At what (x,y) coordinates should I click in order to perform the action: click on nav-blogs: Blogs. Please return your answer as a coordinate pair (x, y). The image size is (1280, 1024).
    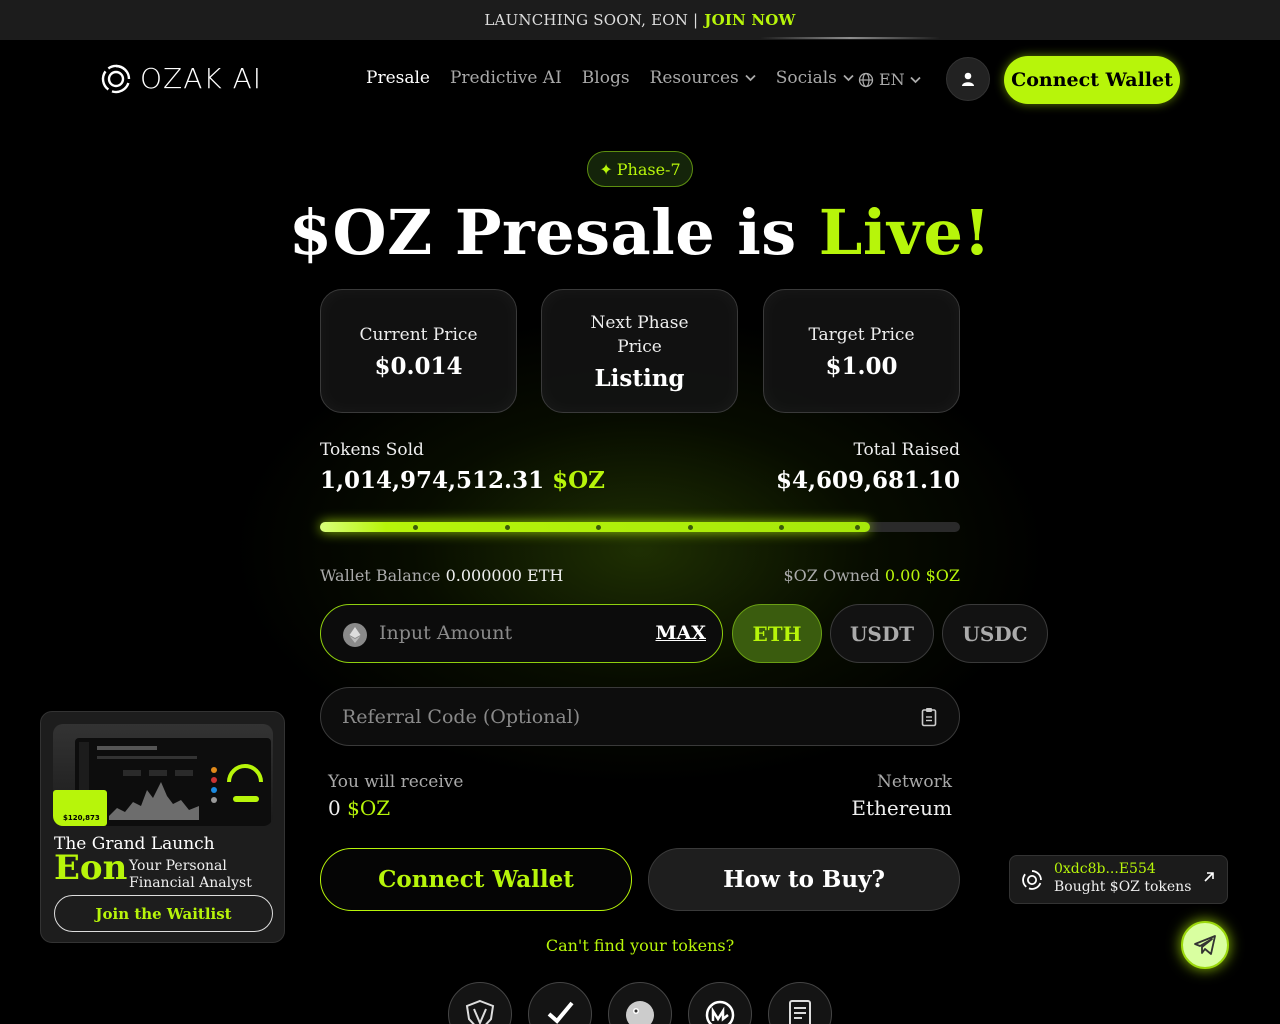
    Looking at the image, I should click on (606, 78).